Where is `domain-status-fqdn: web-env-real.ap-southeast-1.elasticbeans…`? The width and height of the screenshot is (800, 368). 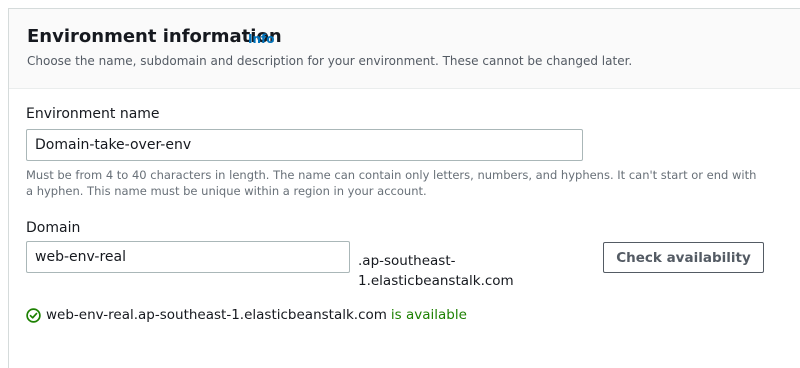
domain-status-fqdn: web-env-real.ap-southeast-1.elasticbeans… is located at coordinates (216, 315).